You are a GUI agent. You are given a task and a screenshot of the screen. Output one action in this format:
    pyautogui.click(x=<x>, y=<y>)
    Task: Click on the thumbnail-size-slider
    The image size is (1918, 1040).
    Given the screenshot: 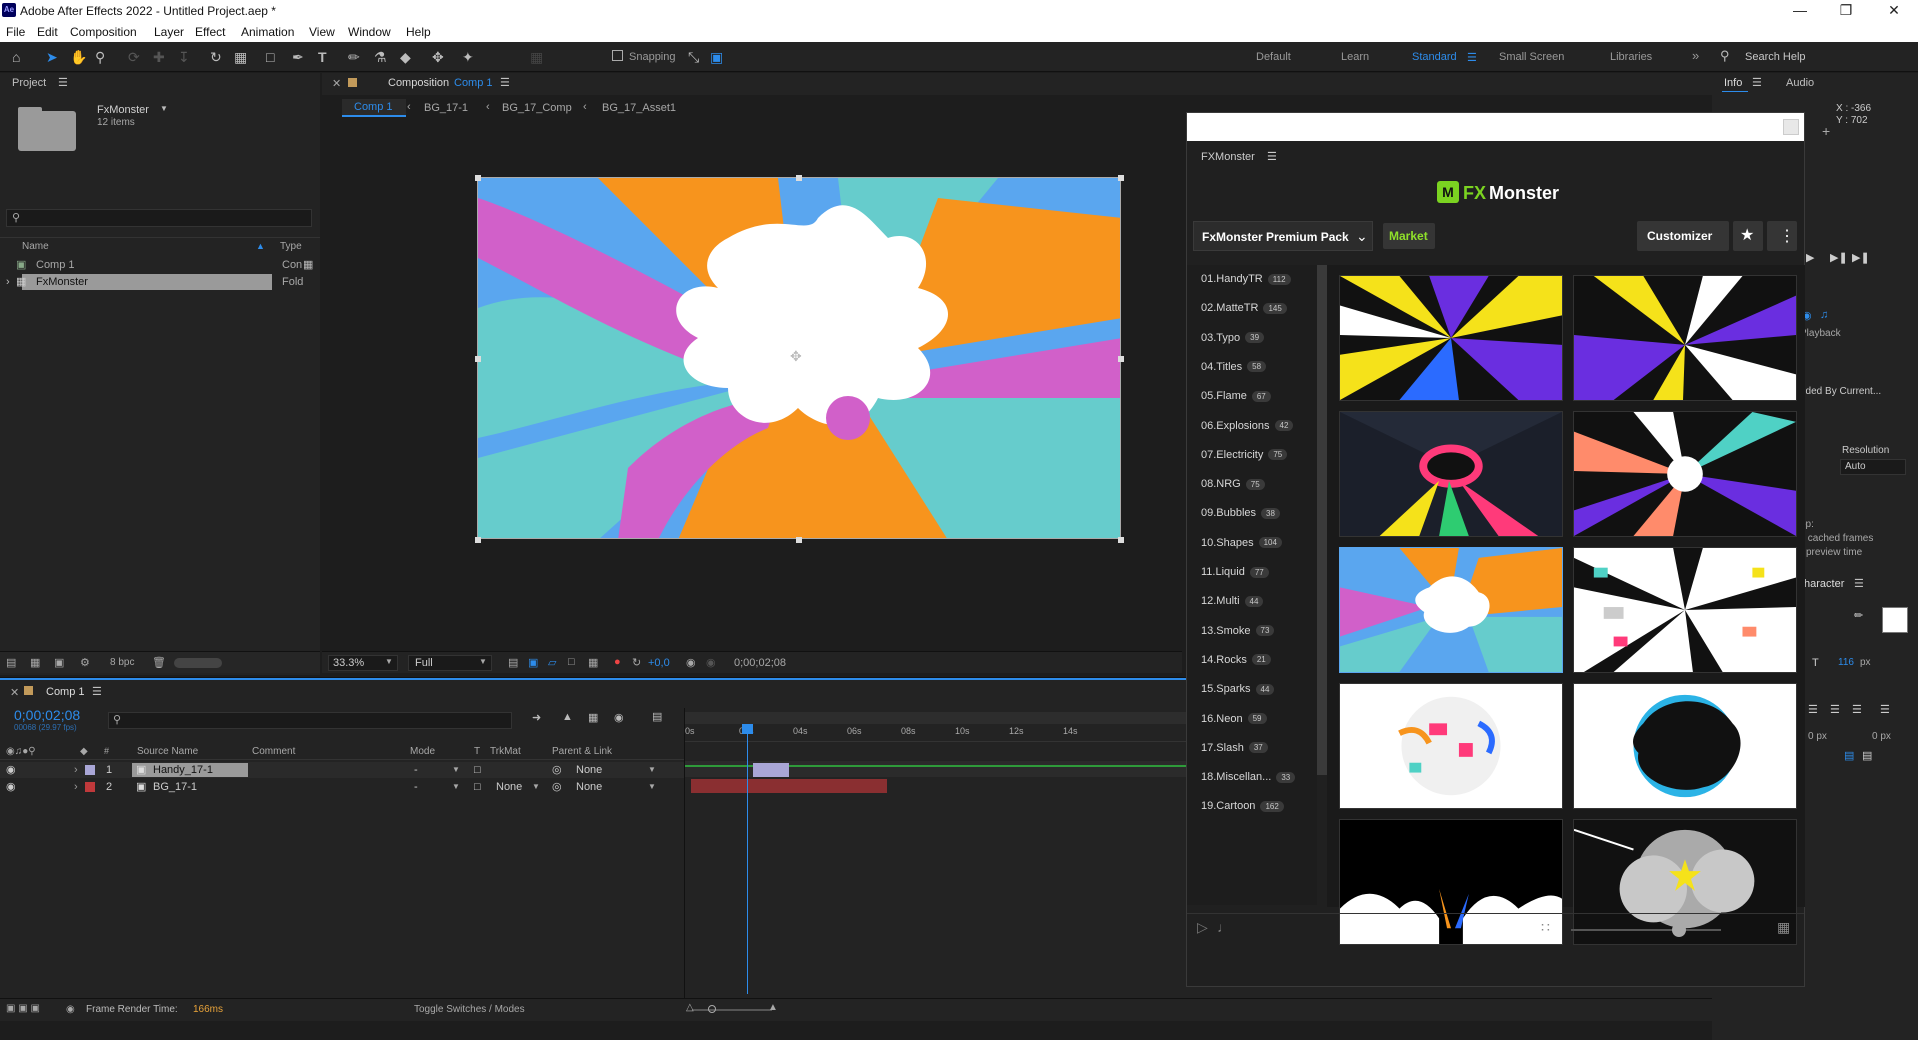 What is the action you would take?
    pyautogui.click(x=1646, y=930)
    